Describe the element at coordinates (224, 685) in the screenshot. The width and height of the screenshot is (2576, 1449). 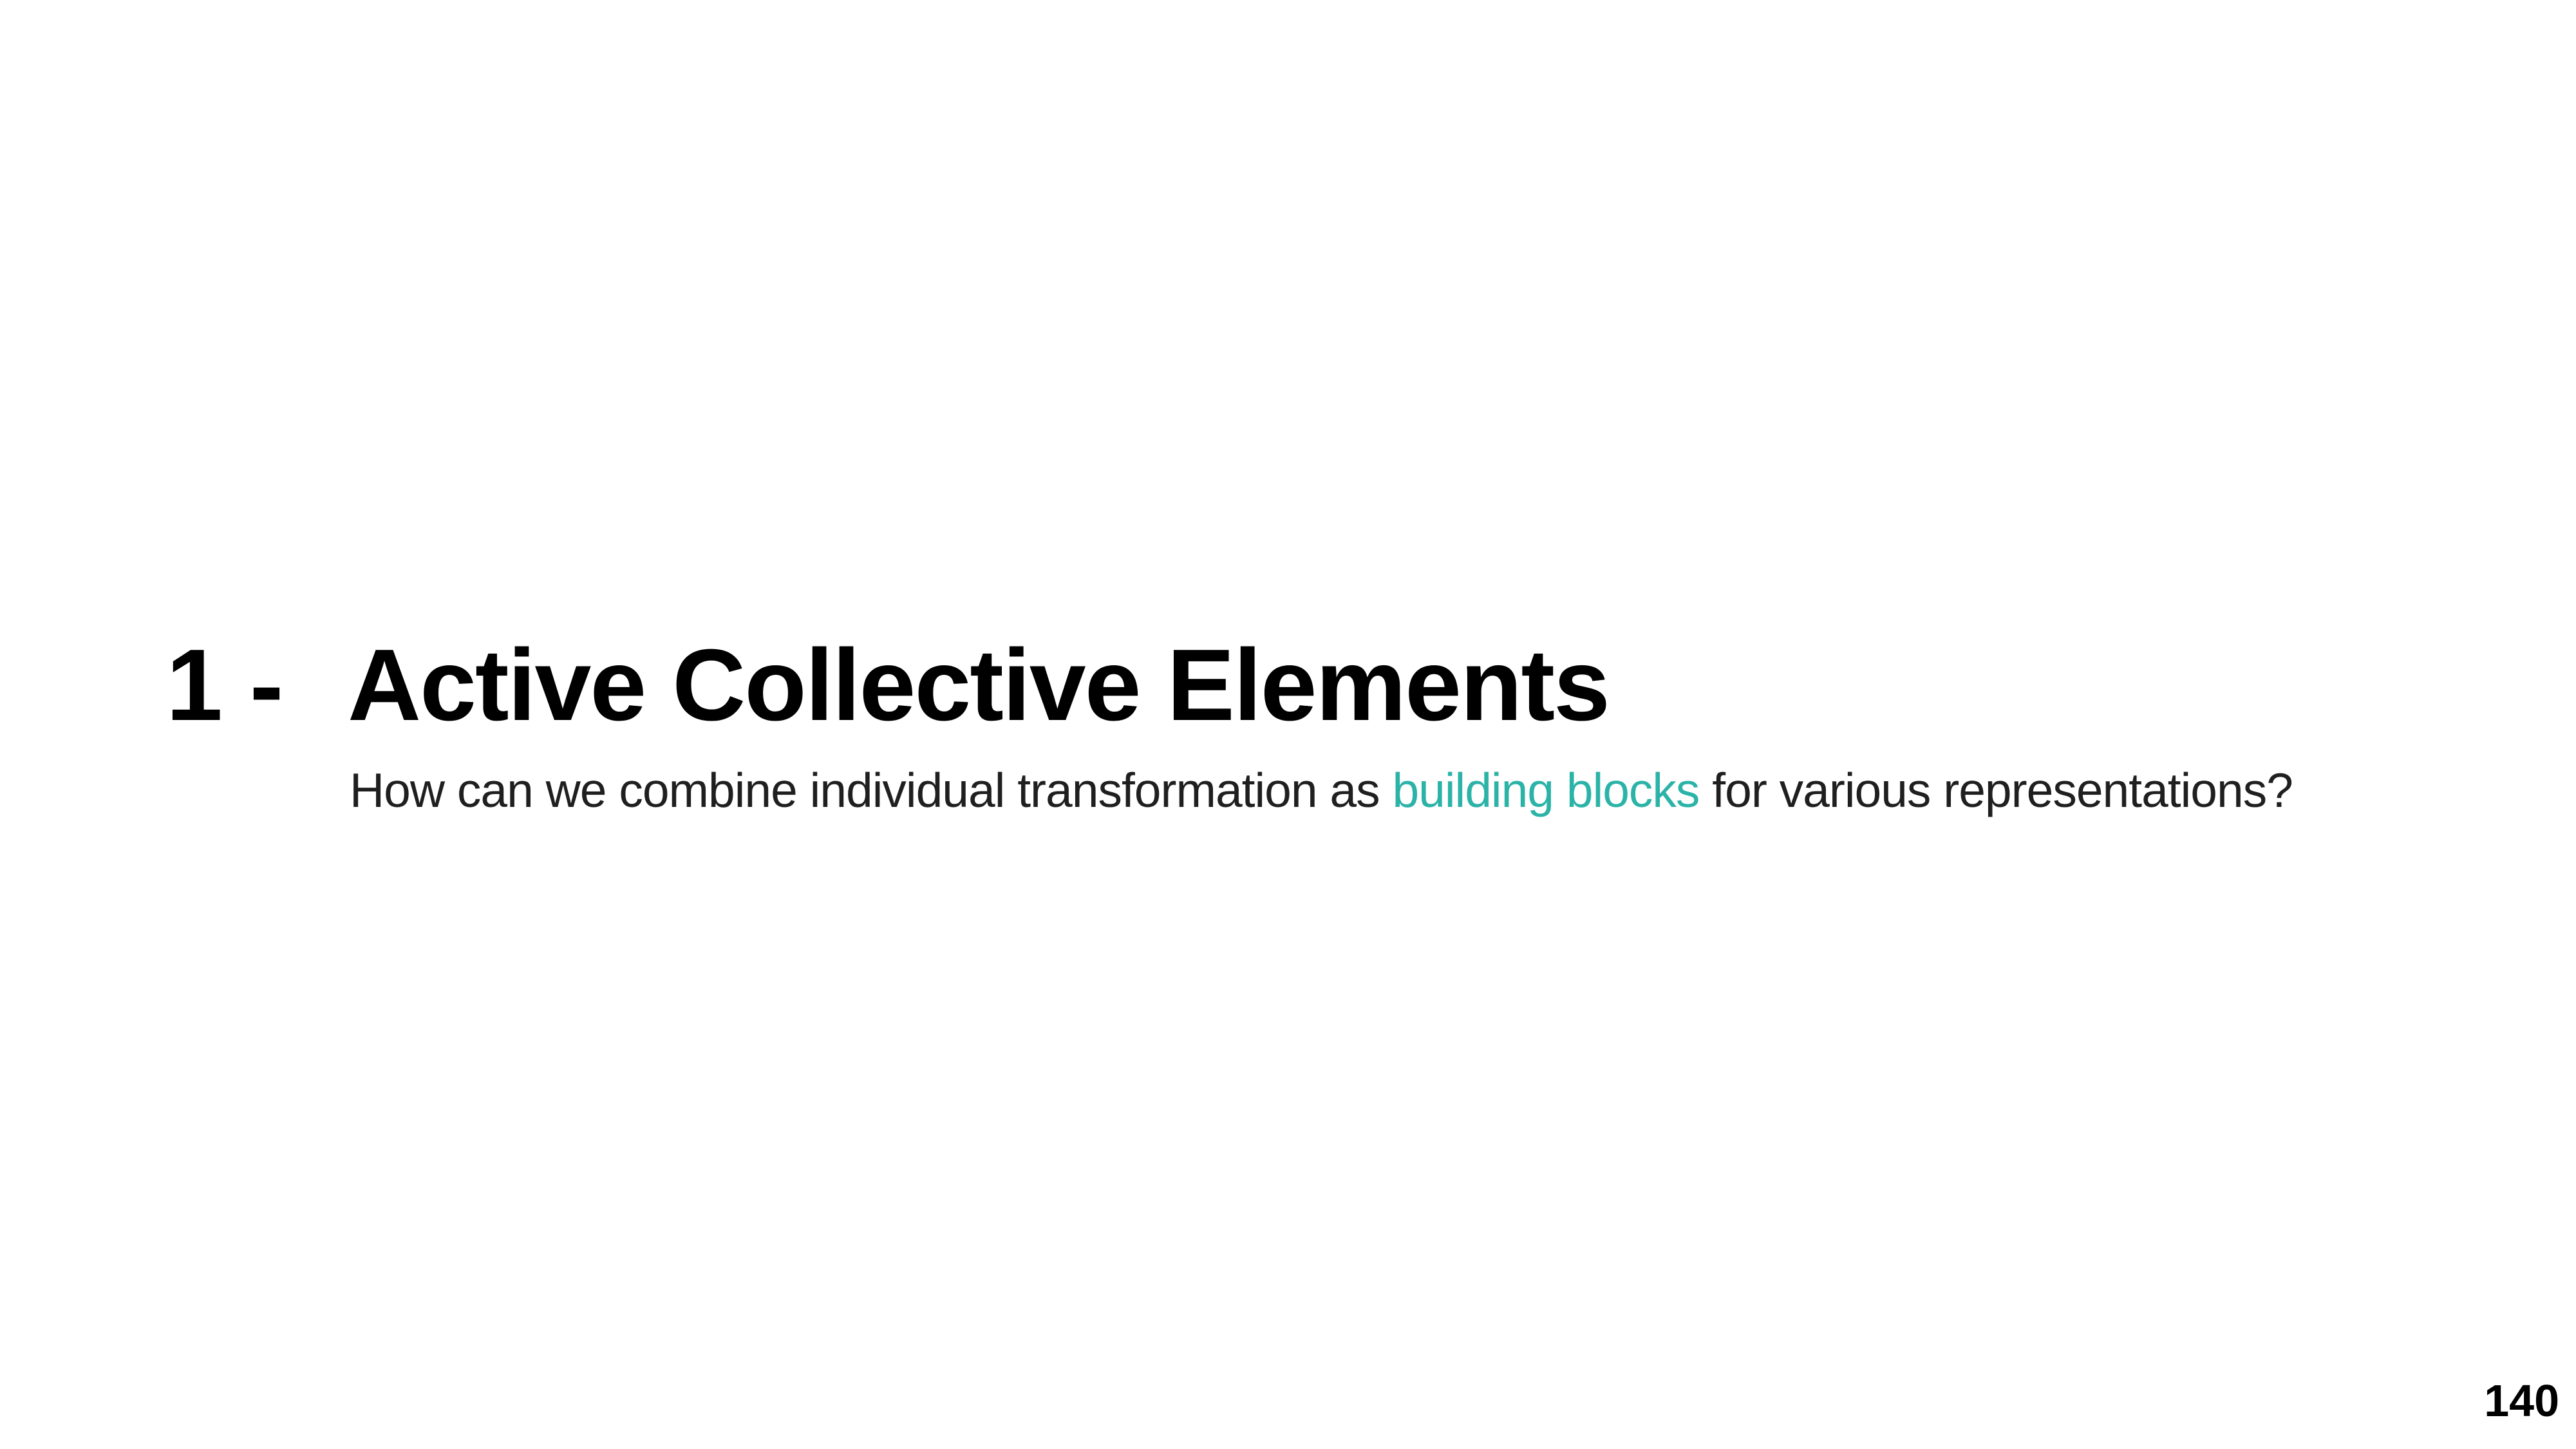
I see `section-number: 1 -` at that location.